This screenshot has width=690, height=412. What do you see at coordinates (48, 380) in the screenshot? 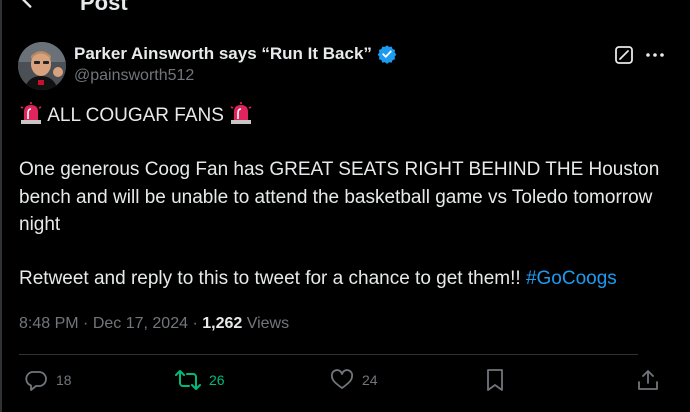
I see `reply-button: 18` at bounding box center [48, 380].